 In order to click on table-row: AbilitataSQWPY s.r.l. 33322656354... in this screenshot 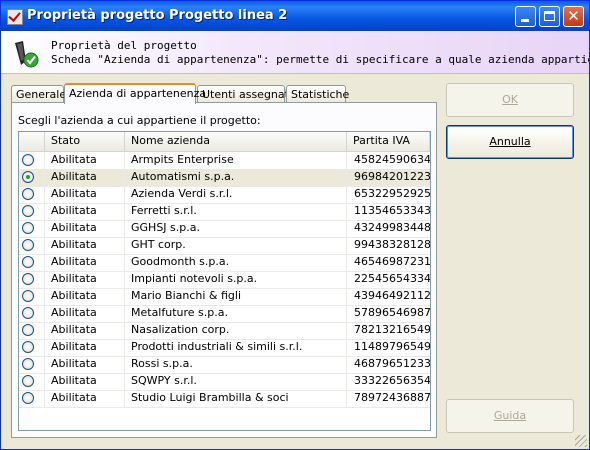, I will do `click(224, 382)`.